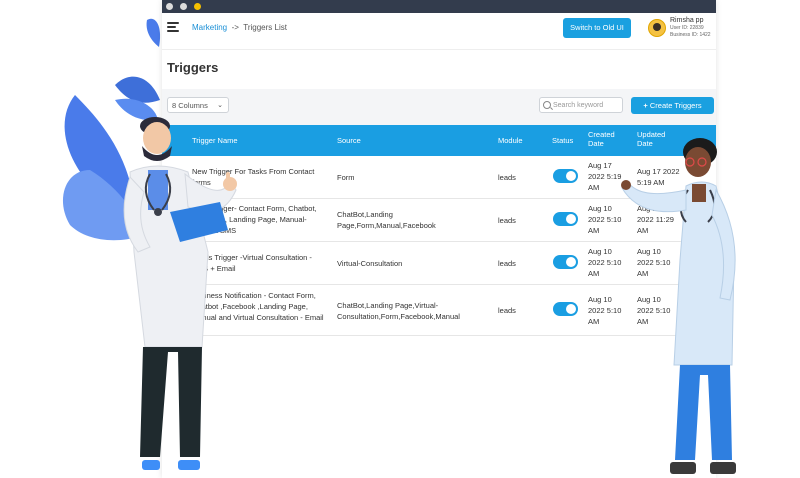  What do you see at coordinates (597, 28) in the screenshot?
I see `switch-old-ui-button: Switch to Old UI` at bounding box center [597, 28].